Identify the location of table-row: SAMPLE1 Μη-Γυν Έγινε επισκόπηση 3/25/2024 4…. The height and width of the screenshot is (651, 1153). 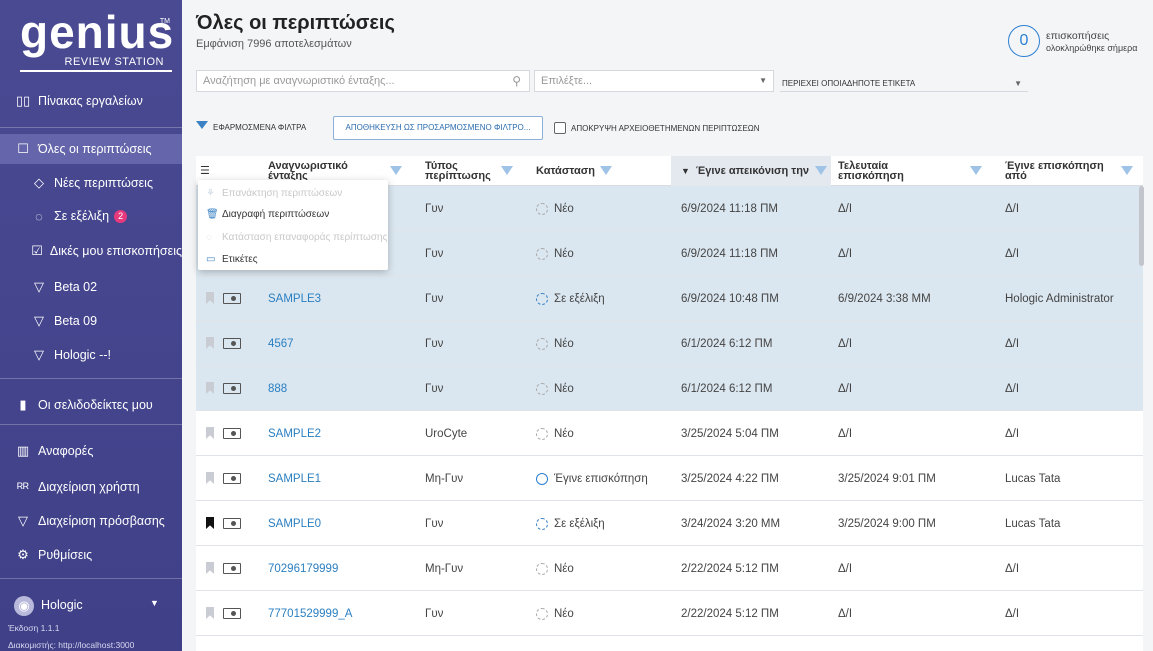
(669, 478).